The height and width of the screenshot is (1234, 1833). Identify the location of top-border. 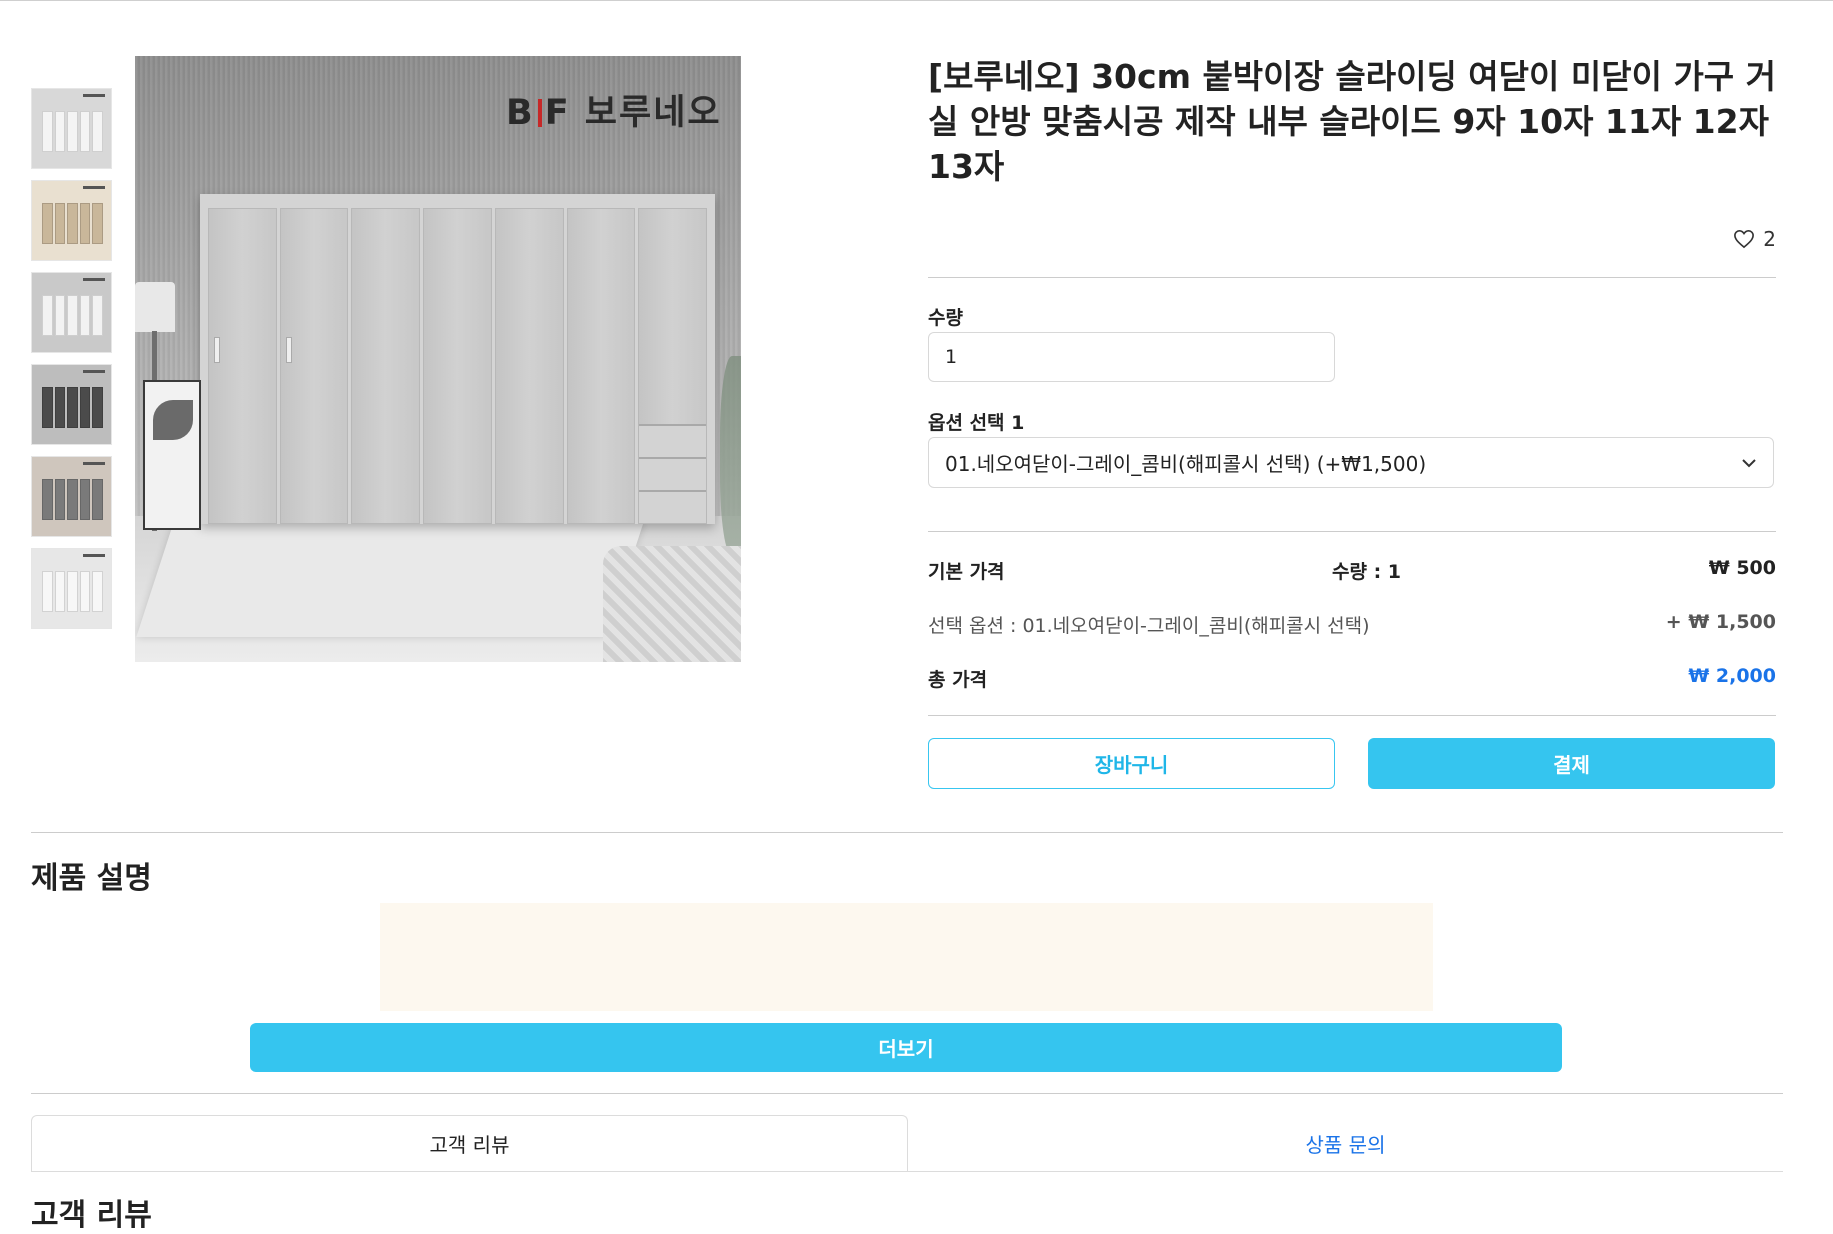
(916, 0).